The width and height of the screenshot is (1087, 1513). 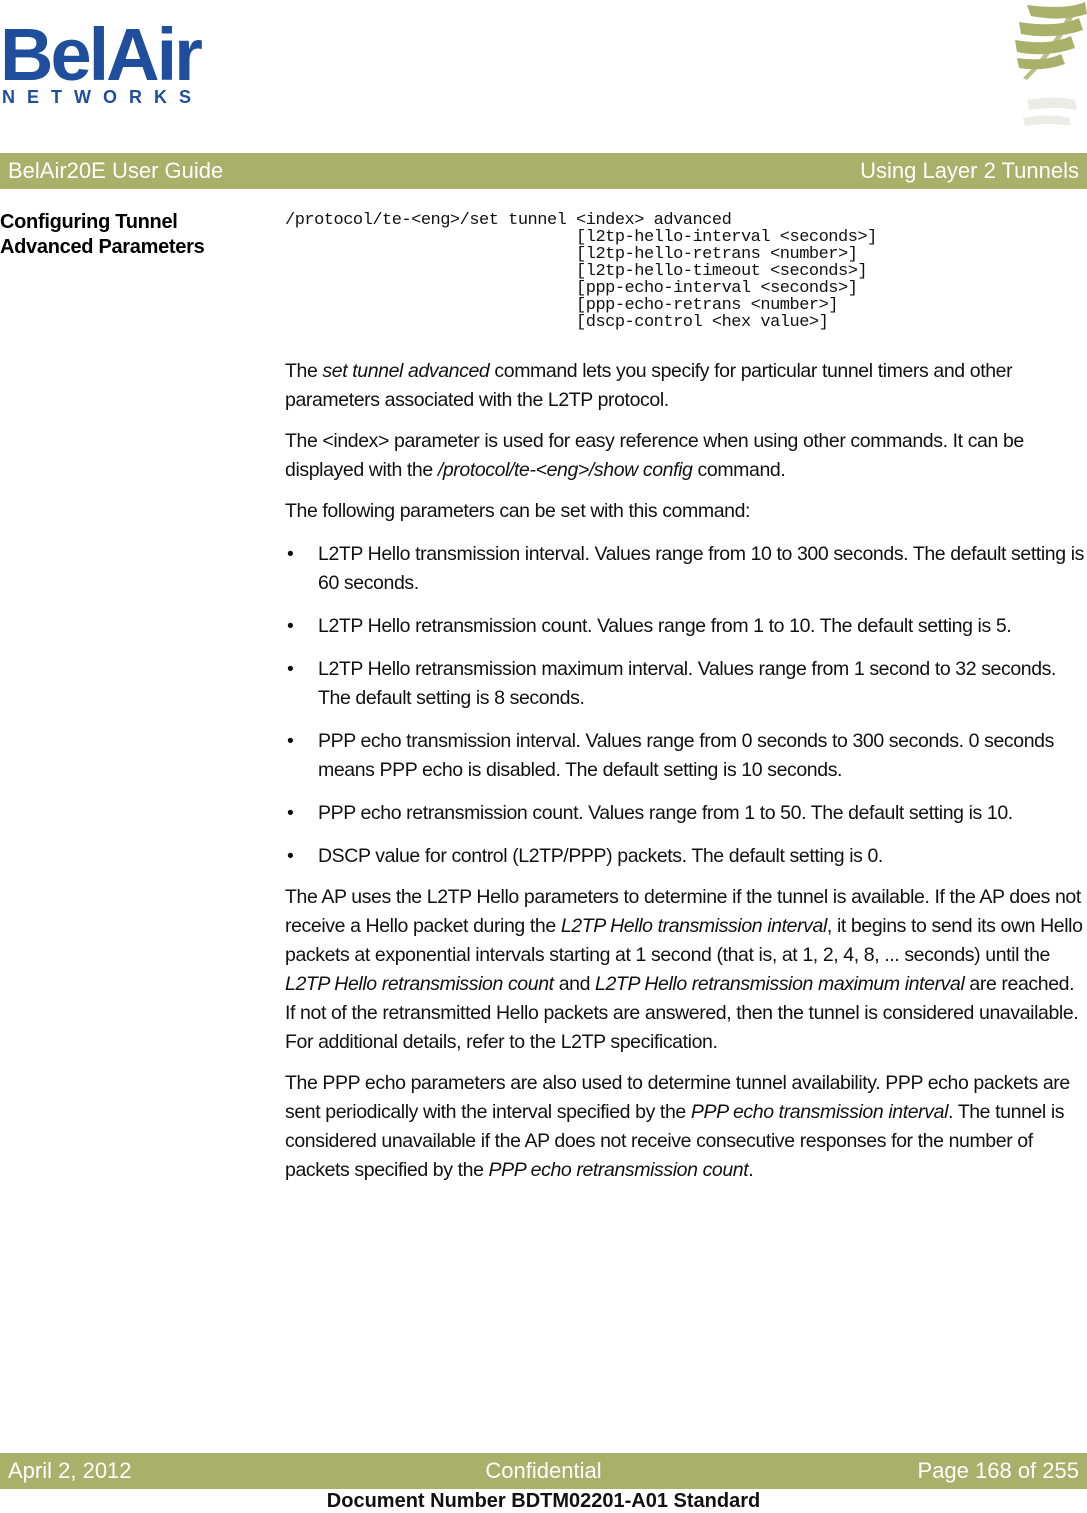 What do you see at coordinates (1051, 64) in the screenshot?
I see `swoosh-graphic-icon` at bounding box center [1051, 64].